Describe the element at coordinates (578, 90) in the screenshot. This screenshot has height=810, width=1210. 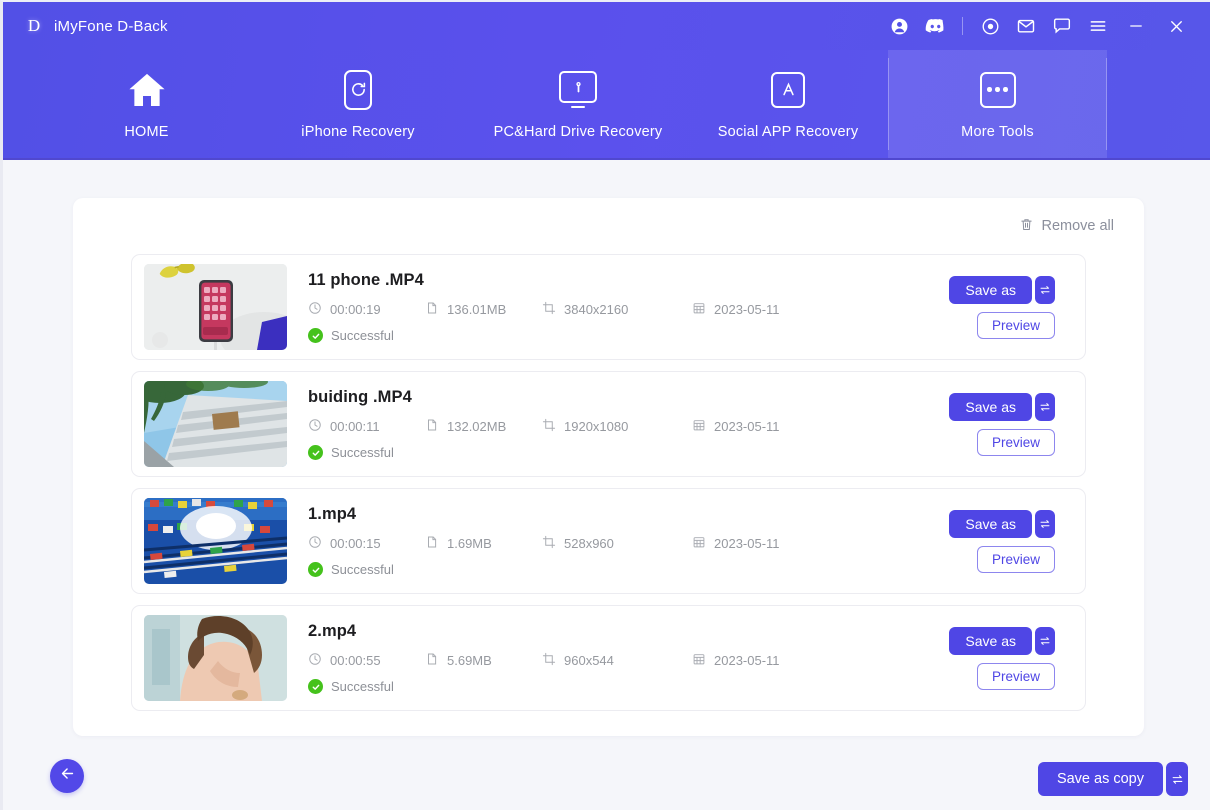
I see `monitor-key-icon` at that location.